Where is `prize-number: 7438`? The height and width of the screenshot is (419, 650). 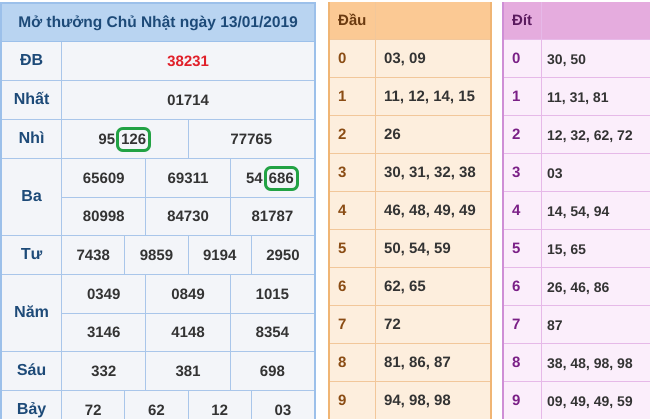
prize-number: 7438 is located at coordinates (93, 256).